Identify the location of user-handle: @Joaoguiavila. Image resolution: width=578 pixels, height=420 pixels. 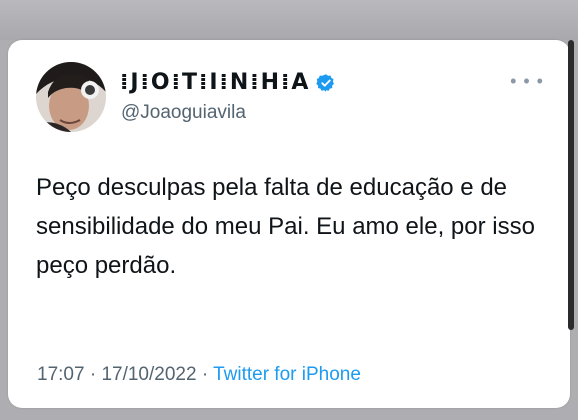
(183, 113).